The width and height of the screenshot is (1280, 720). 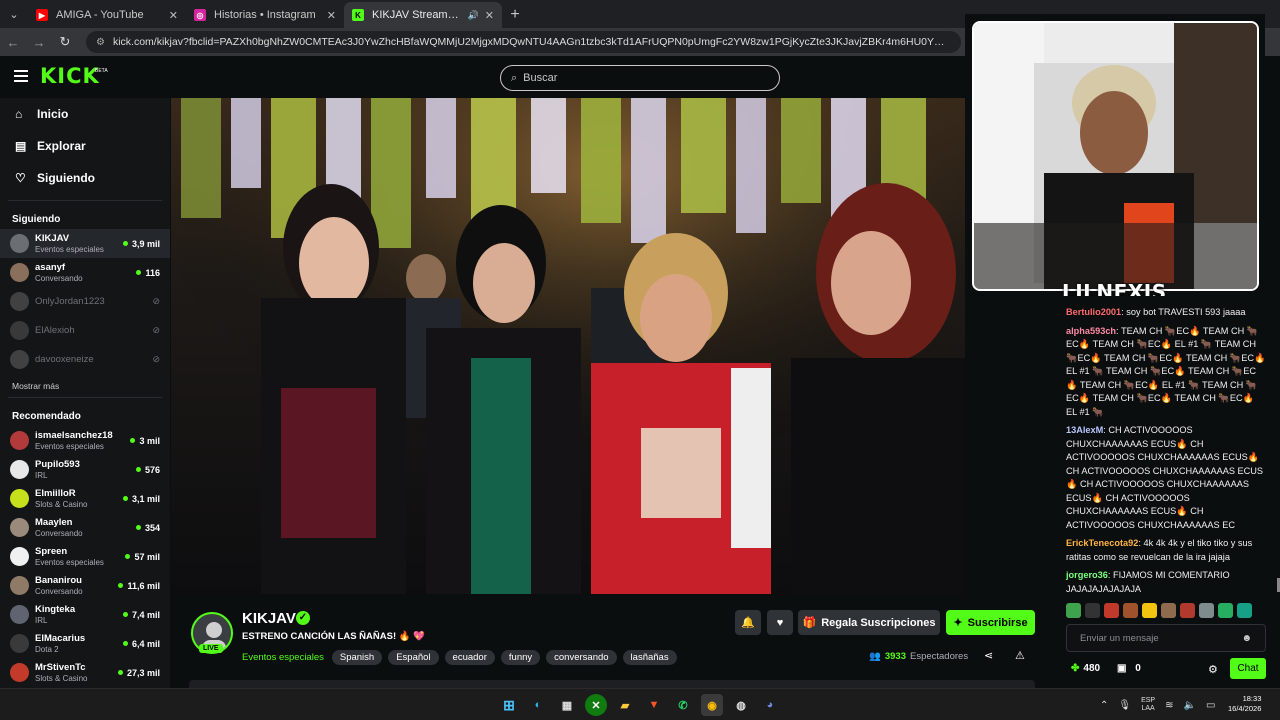 I want to click on sidebar-channel: ElMacarius Dota 2 6,4 mil, so click(x=85, y=643).